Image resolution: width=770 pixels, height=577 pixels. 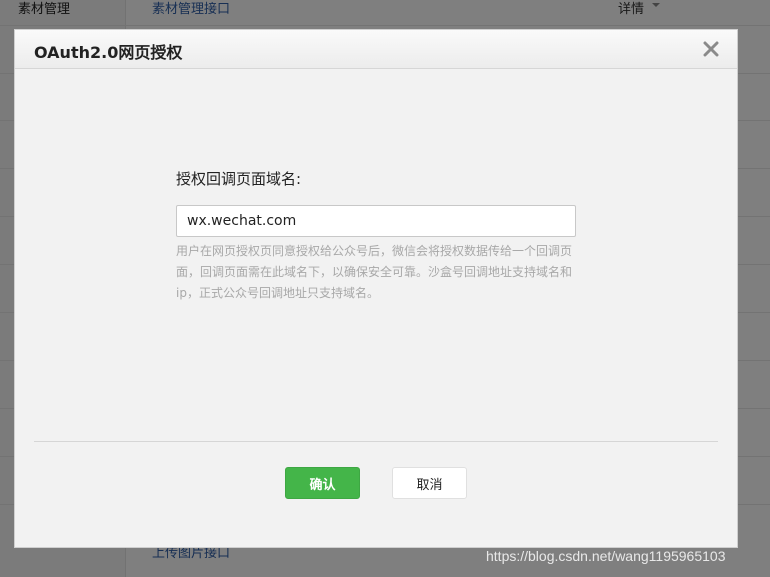 What do you see at coordinates (376, 49) in the screenshot?
I see `dialog-header: OAuth2.0网页授权` at bounding box center [376, 49].